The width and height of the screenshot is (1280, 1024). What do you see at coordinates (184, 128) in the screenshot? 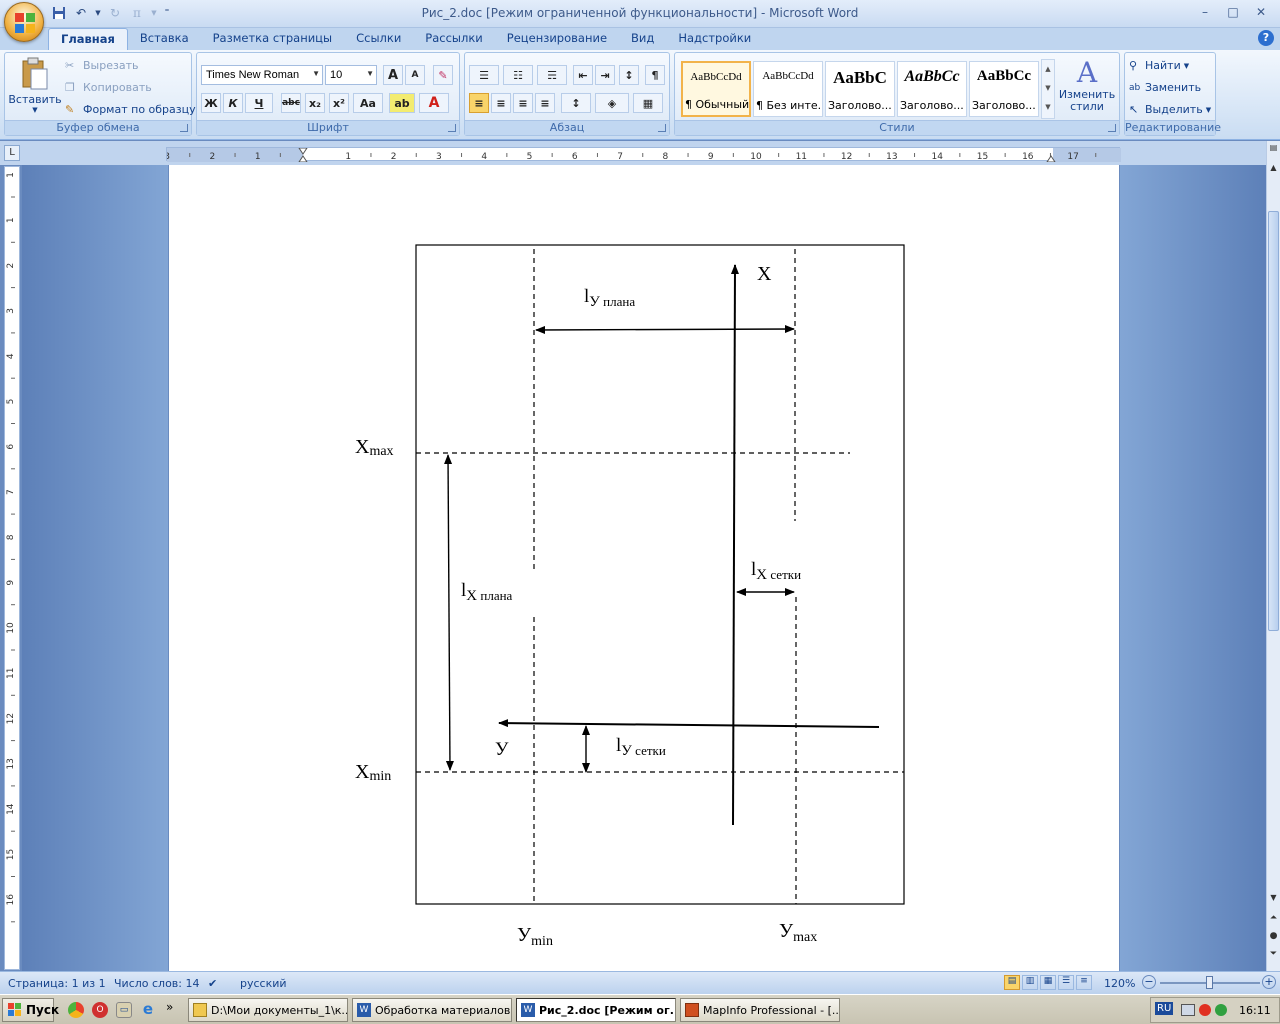
I see `clipboard-launcher-icon` at bounding box center [184, 128].